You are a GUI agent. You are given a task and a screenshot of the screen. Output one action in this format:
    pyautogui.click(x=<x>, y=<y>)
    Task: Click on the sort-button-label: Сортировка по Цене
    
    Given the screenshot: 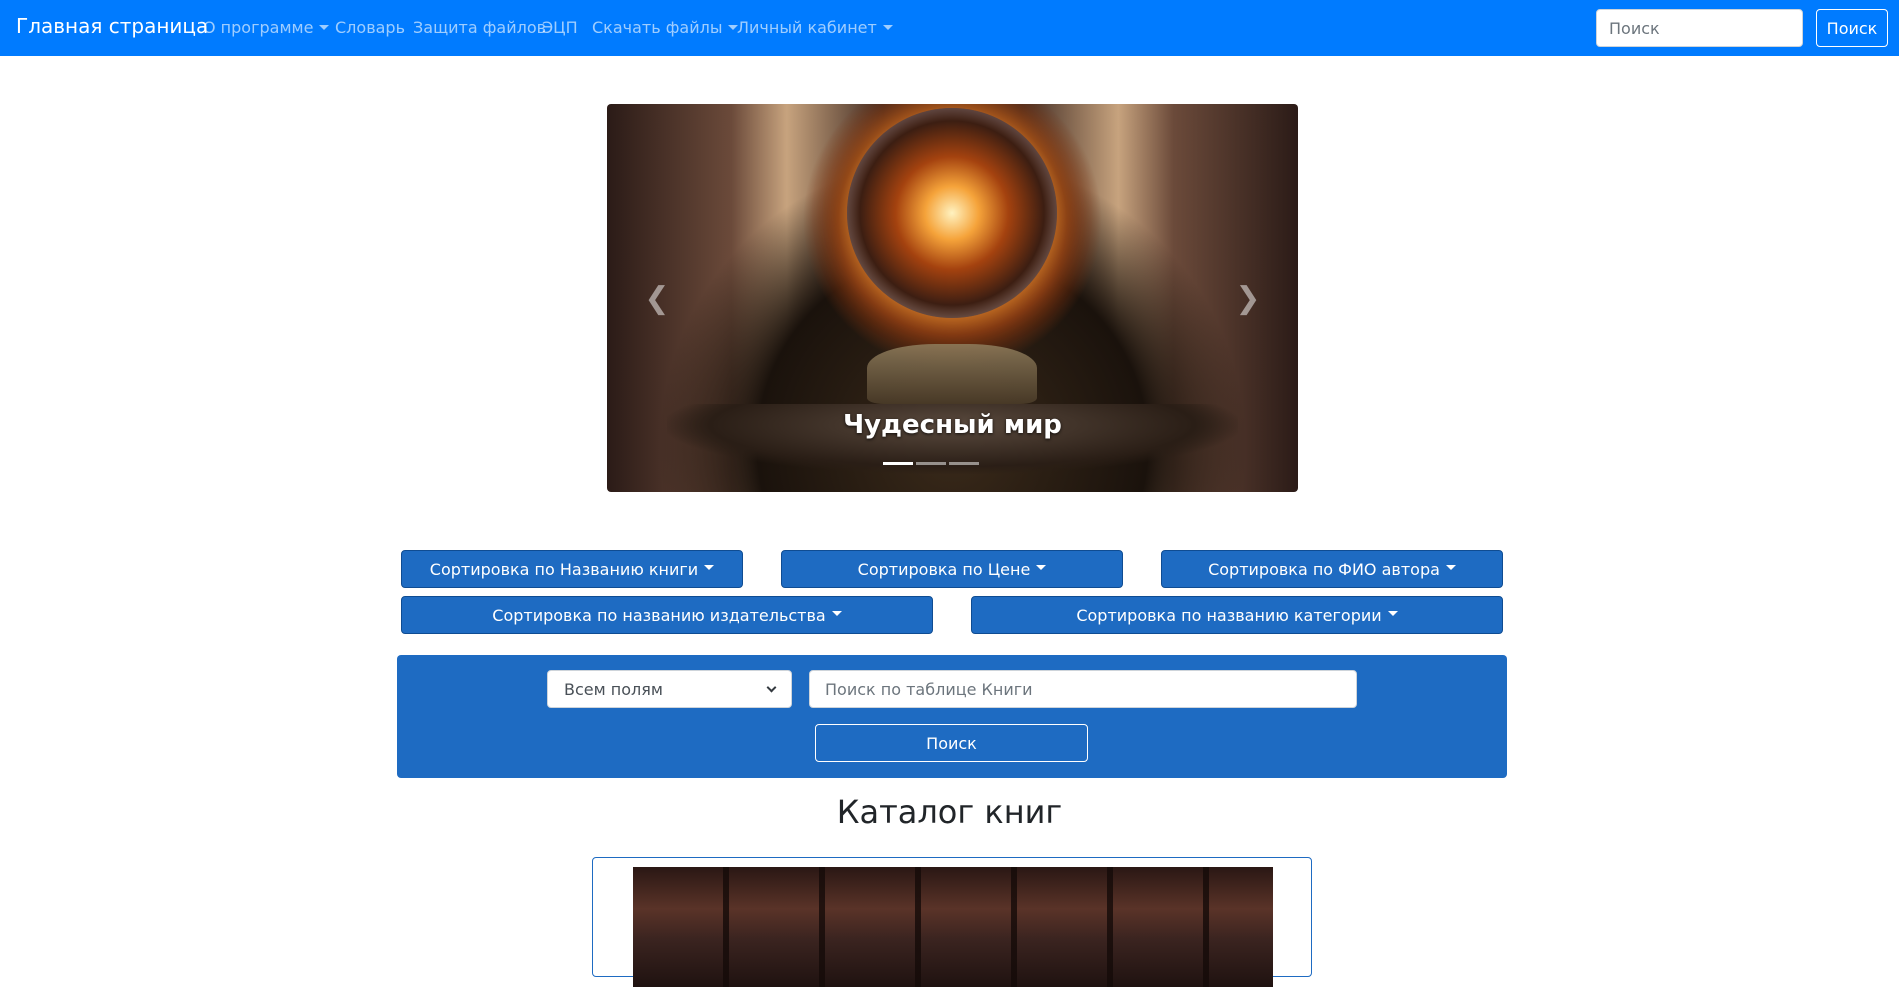 What is the action you would take?
    pyautogui.click(x=944, y=569)
    